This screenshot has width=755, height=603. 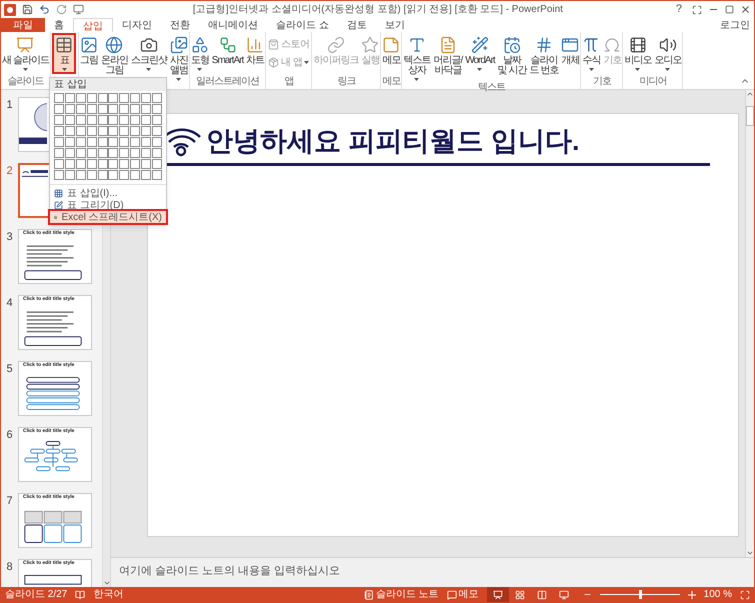 What do you see at coordinates (745, 595) in the screenshot?
I see `fit-to-window-icon` at bounding box center [745, 595].